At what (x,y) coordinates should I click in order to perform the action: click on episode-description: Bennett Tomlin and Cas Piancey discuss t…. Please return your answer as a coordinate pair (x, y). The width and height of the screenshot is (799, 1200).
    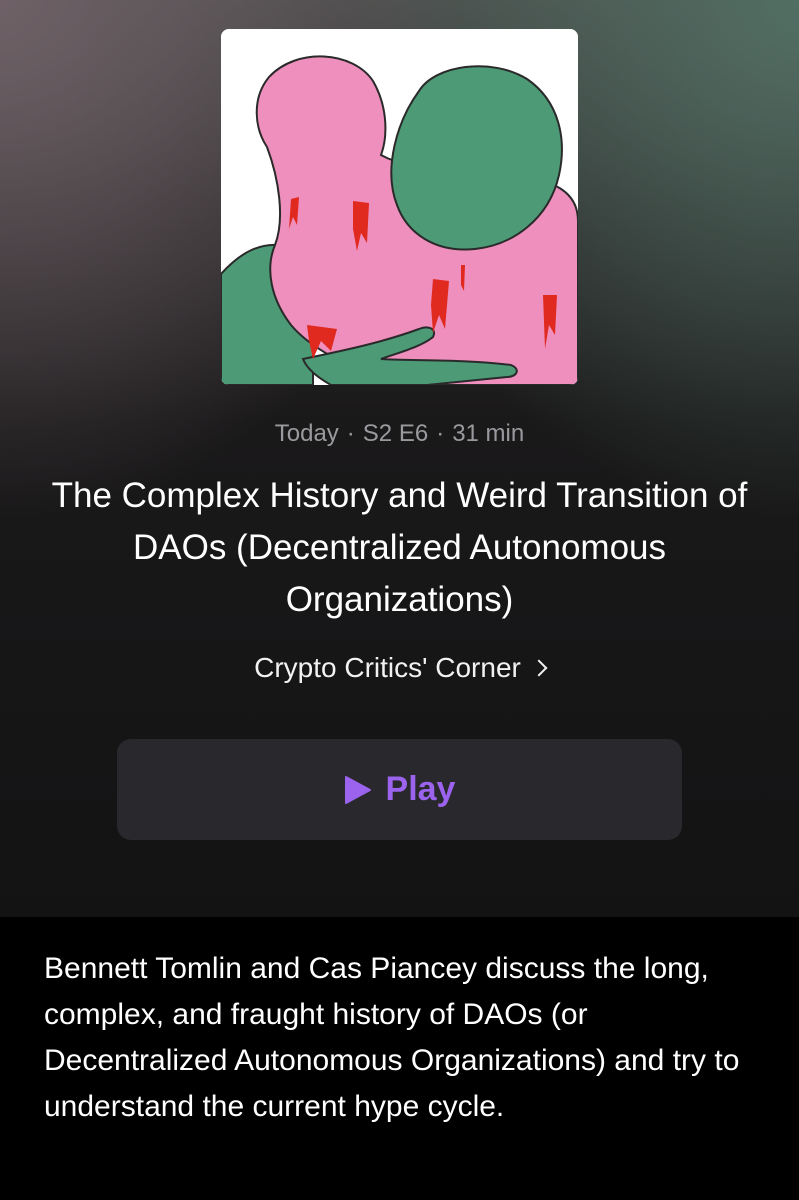
    Looking at the image, I should click on (392, 1037).